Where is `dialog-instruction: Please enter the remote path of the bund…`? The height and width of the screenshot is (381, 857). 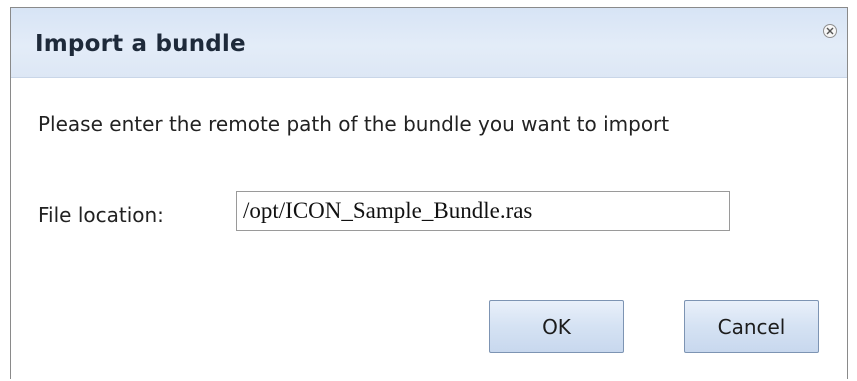 dialog-instruction: Please enter the remote path of the bund… is located at coordinates (354, 124).